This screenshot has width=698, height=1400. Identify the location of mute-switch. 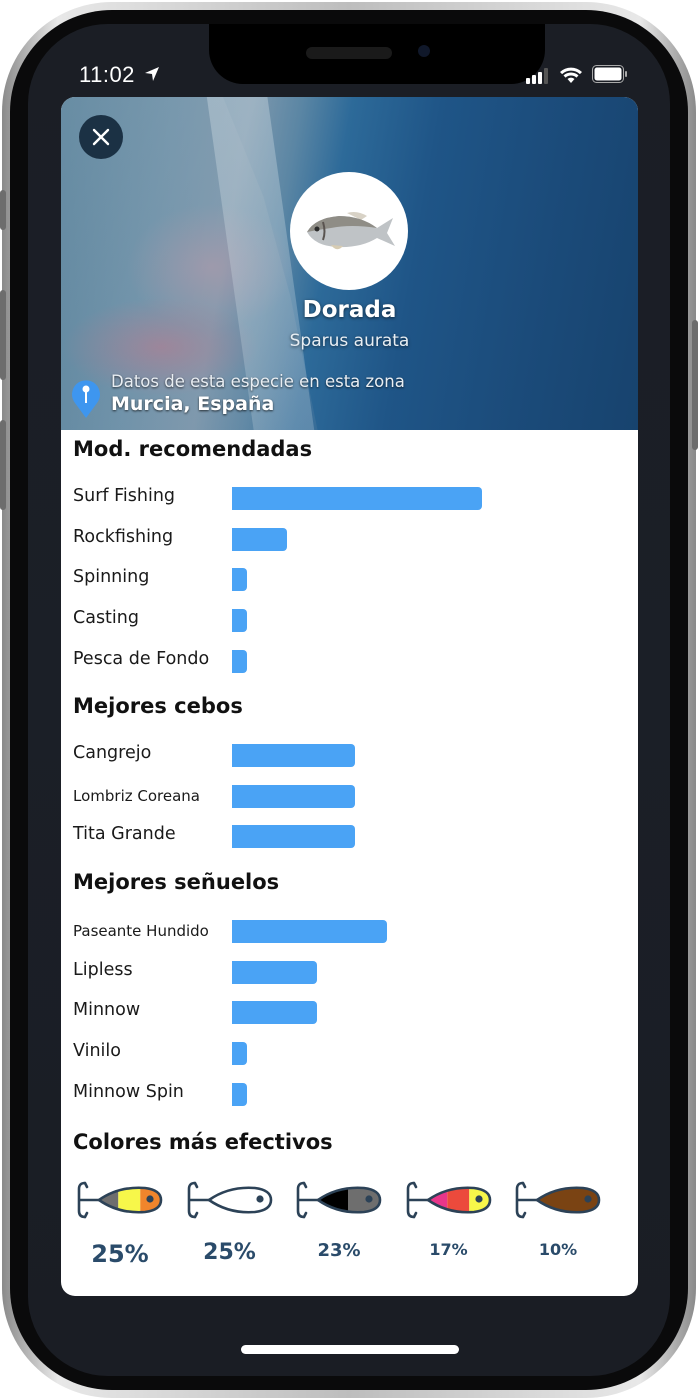
(3, 210).